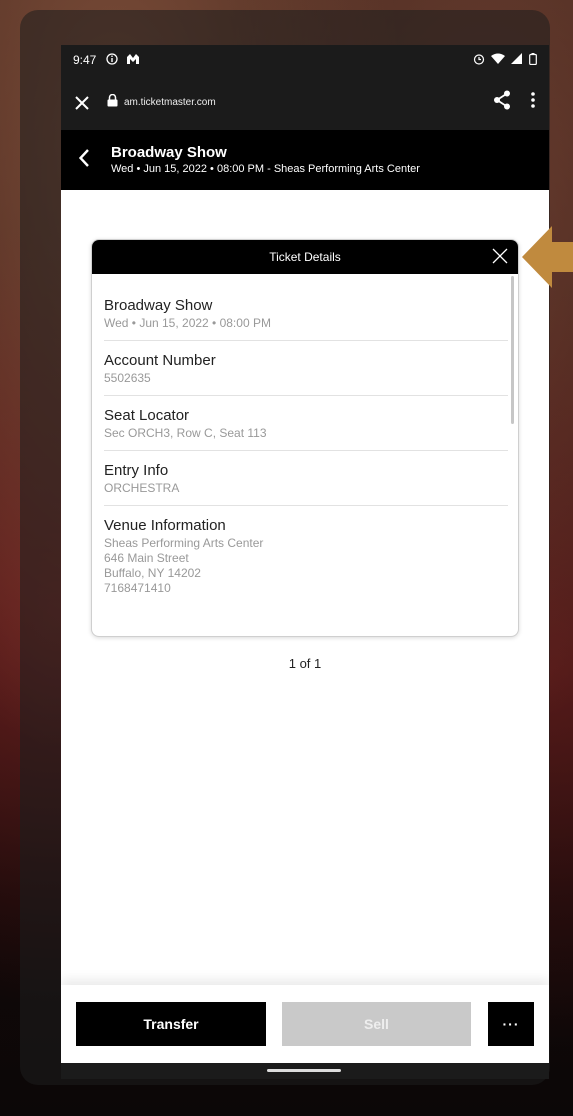  I want to click on detail-value: 5502635, so click(127, 378).